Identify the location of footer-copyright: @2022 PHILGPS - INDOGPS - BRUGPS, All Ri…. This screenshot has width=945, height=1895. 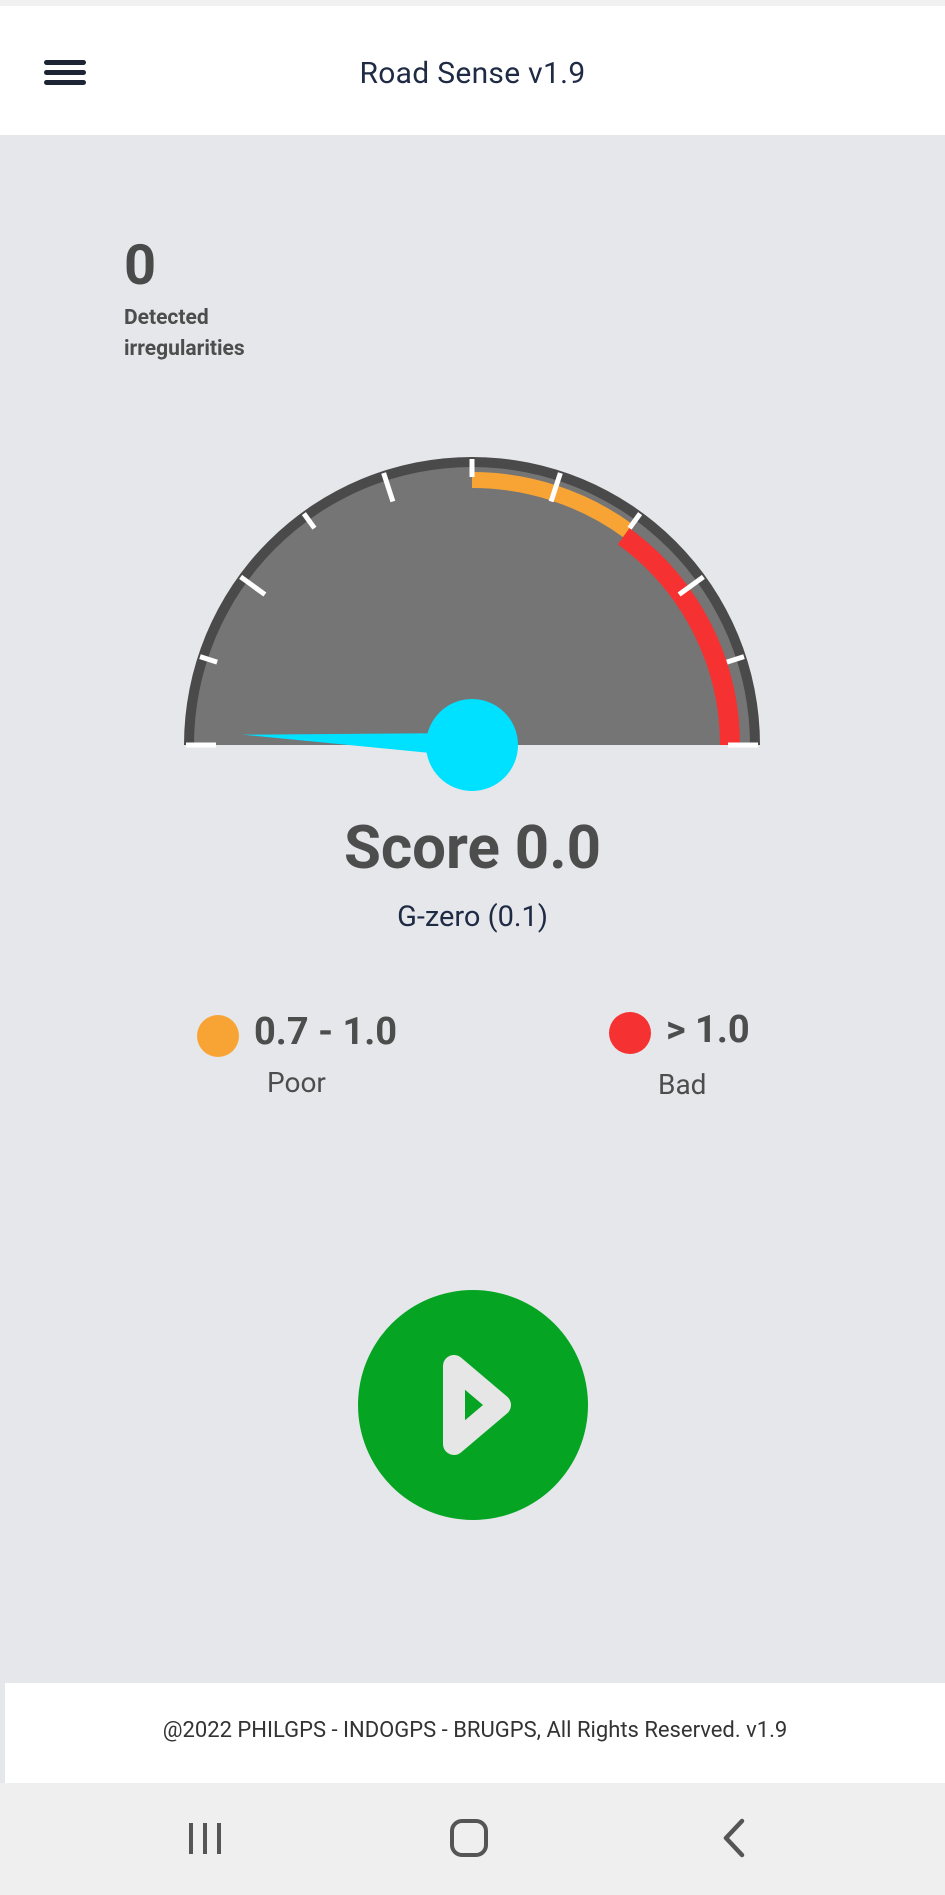
(475, 1730).